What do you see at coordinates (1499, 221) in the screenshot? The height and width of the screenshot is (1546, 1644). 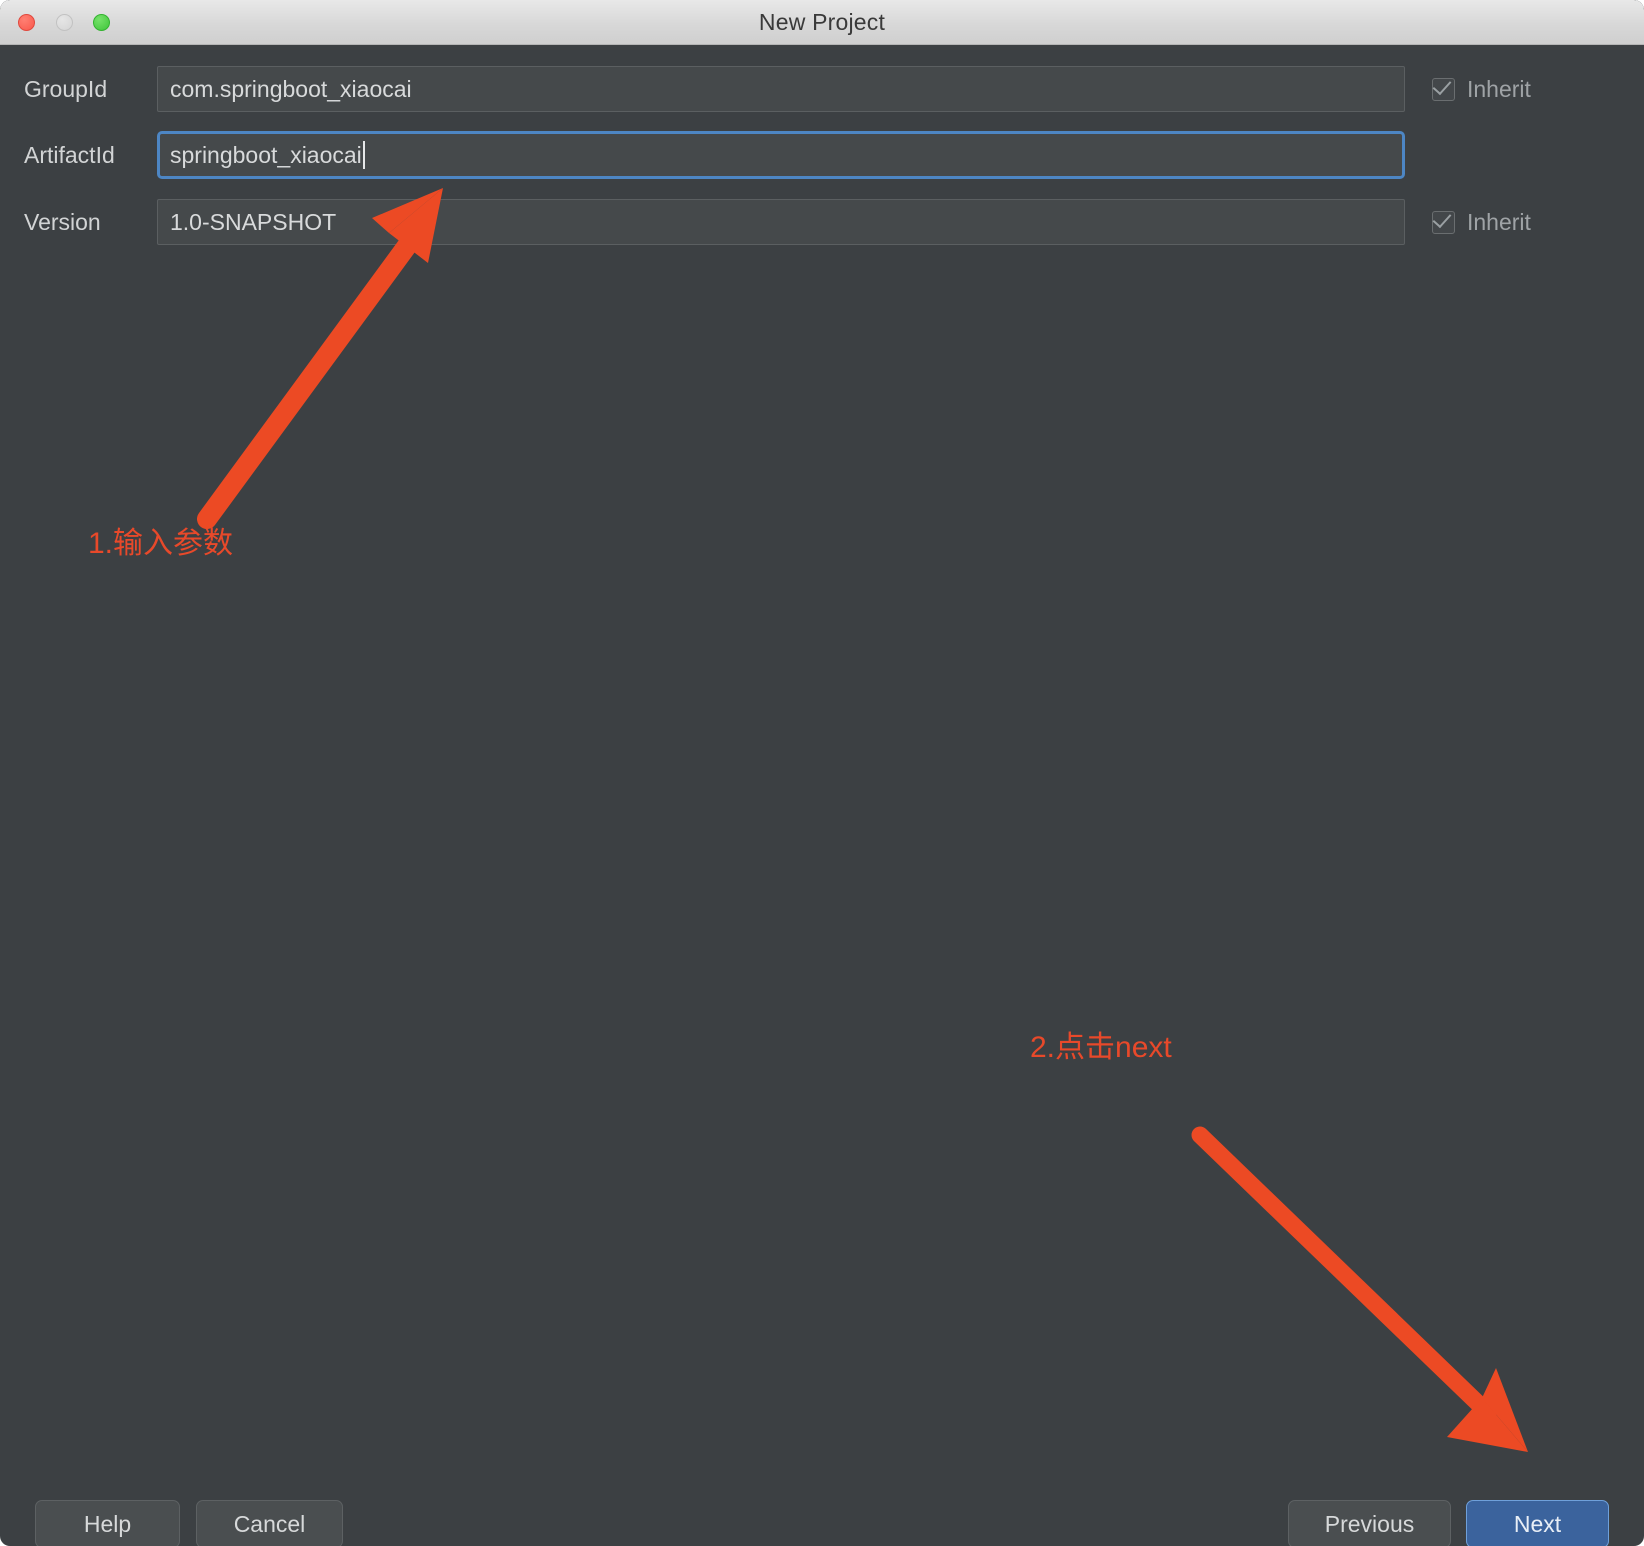 I see `version-inherit-label: Inherit` at bounding box center [1499, 221].